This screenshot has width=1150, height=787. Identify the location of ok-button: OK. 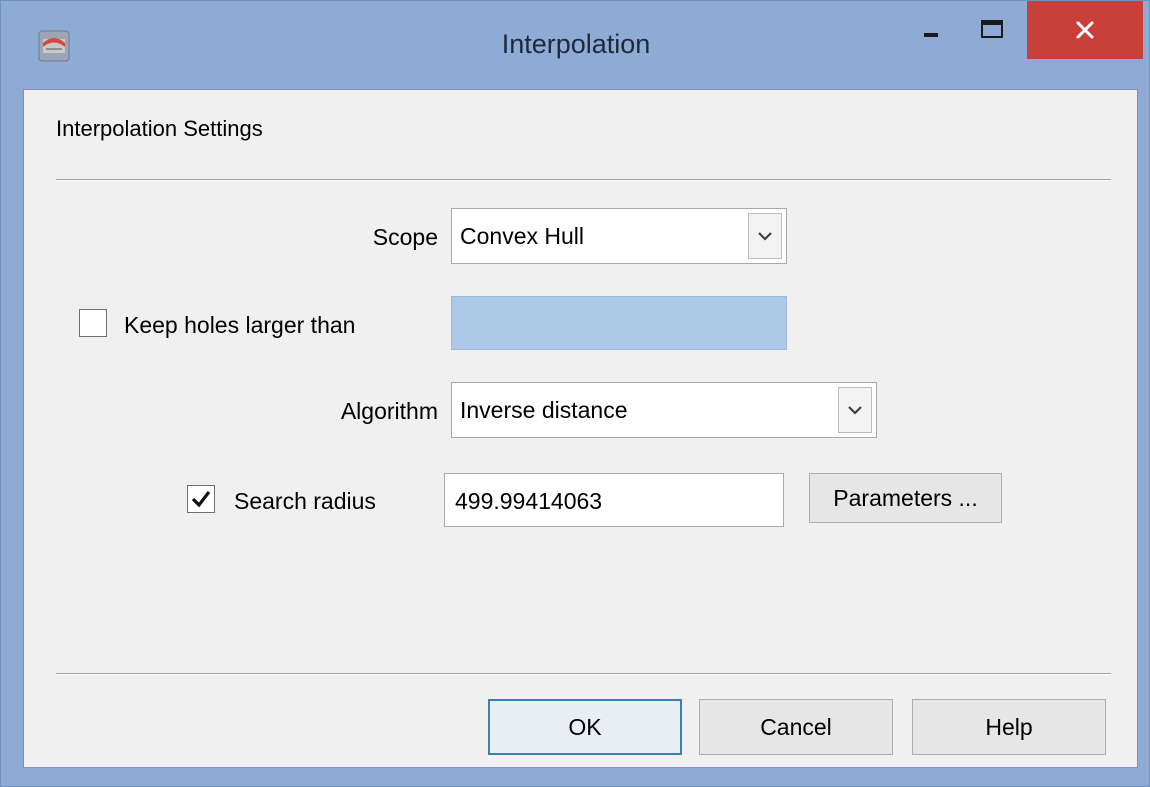
(585, 727).